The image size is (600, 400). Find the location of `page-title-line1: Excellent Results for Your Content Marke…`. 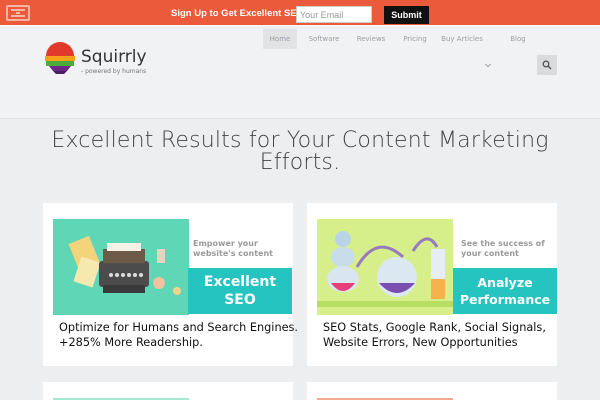

page-title-line1: Excellent Results for Your Content Marke… is located at coordinates (300, 140).